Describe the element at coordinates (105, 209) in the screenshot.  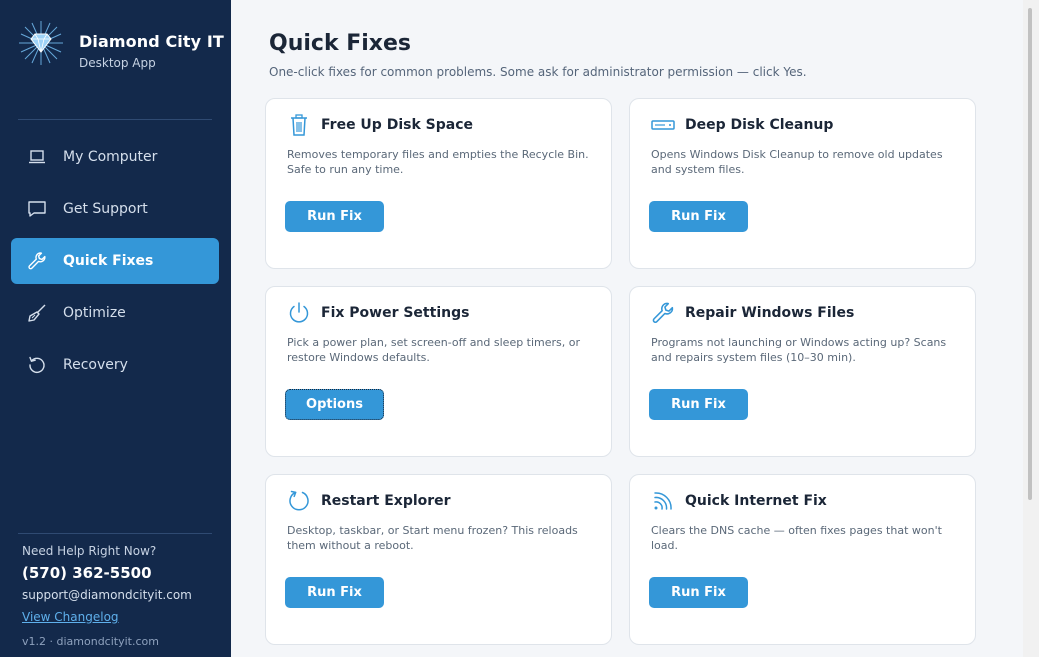
I see `sidebar-item-label: Get Support` at that location.